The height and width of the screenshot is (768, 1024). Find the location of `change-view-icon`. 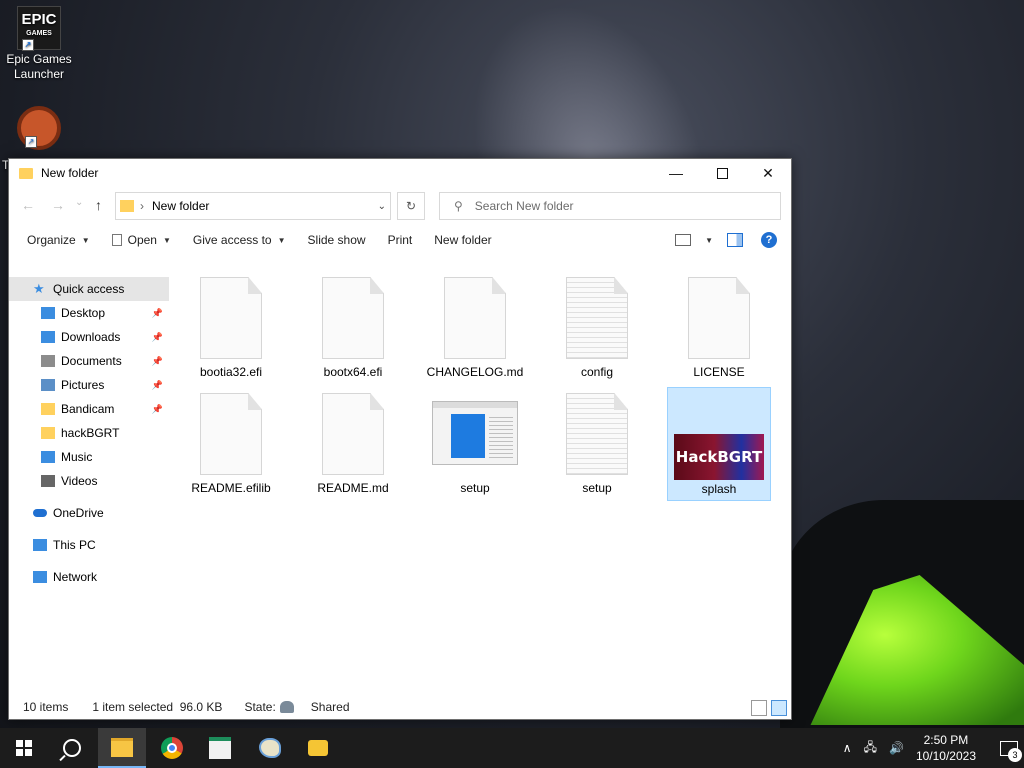

change-view-icon is located at coordinates (683, 240).